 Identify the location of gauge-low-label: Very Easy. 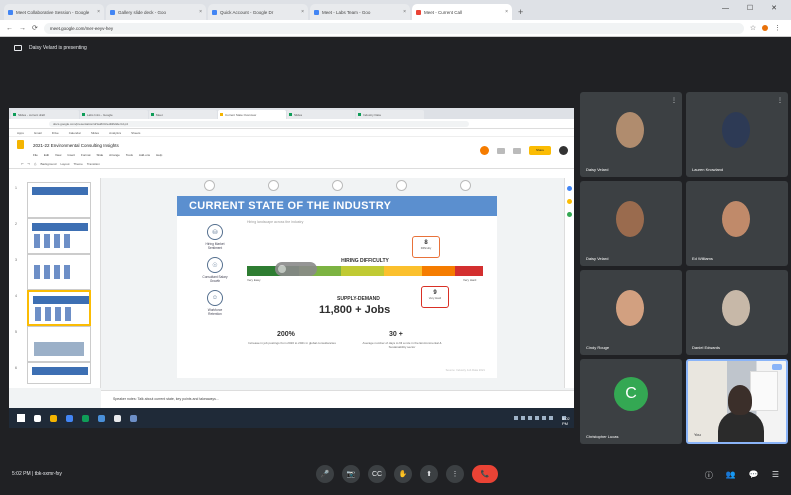
(254, 280).